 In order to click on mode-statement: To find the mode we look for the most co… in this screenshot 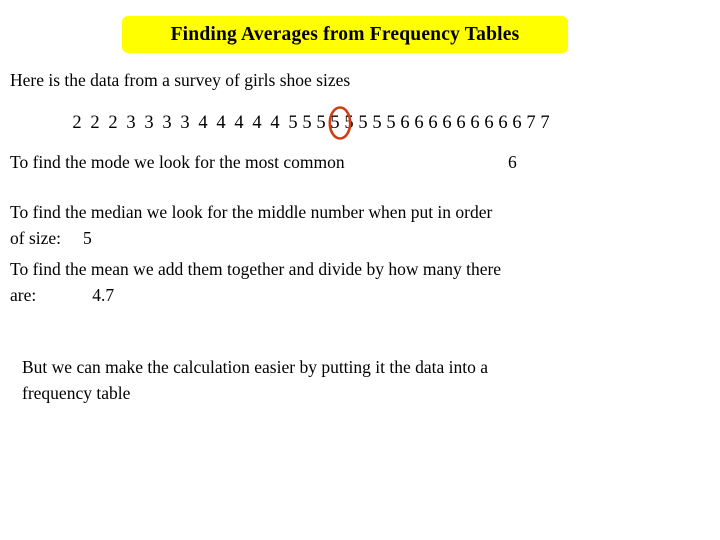, I will do `click(177, 162)`.